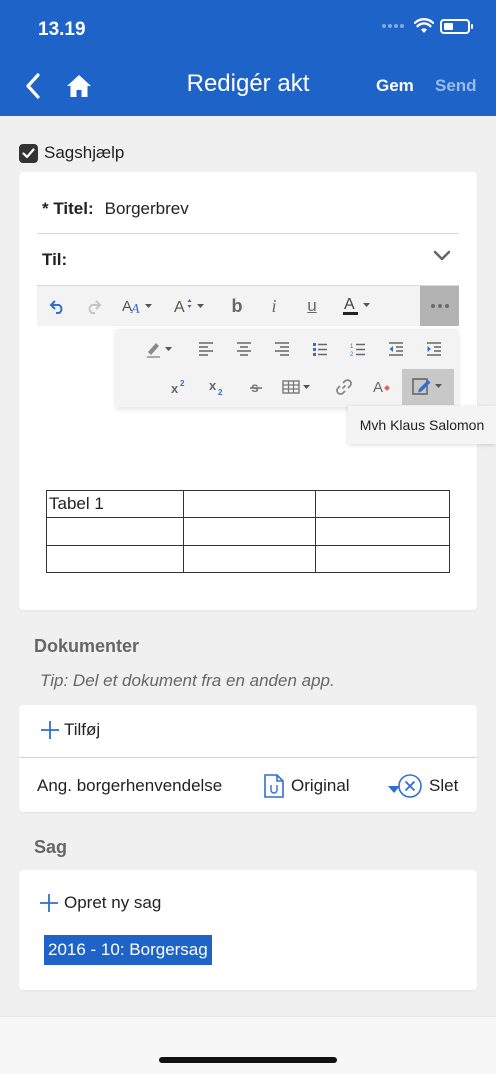 The width and height of the screenshot is (496, 1074). I want to click on title-label: * Titel:, so click(68, 208).